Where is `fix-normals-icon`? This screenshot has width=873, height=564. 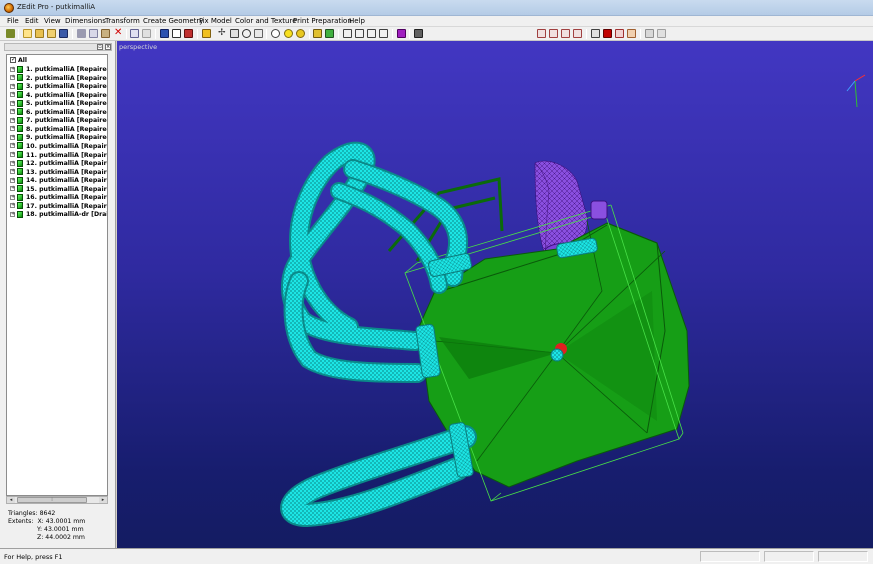
fix-normals-icon is located at coordinates (541, 33).